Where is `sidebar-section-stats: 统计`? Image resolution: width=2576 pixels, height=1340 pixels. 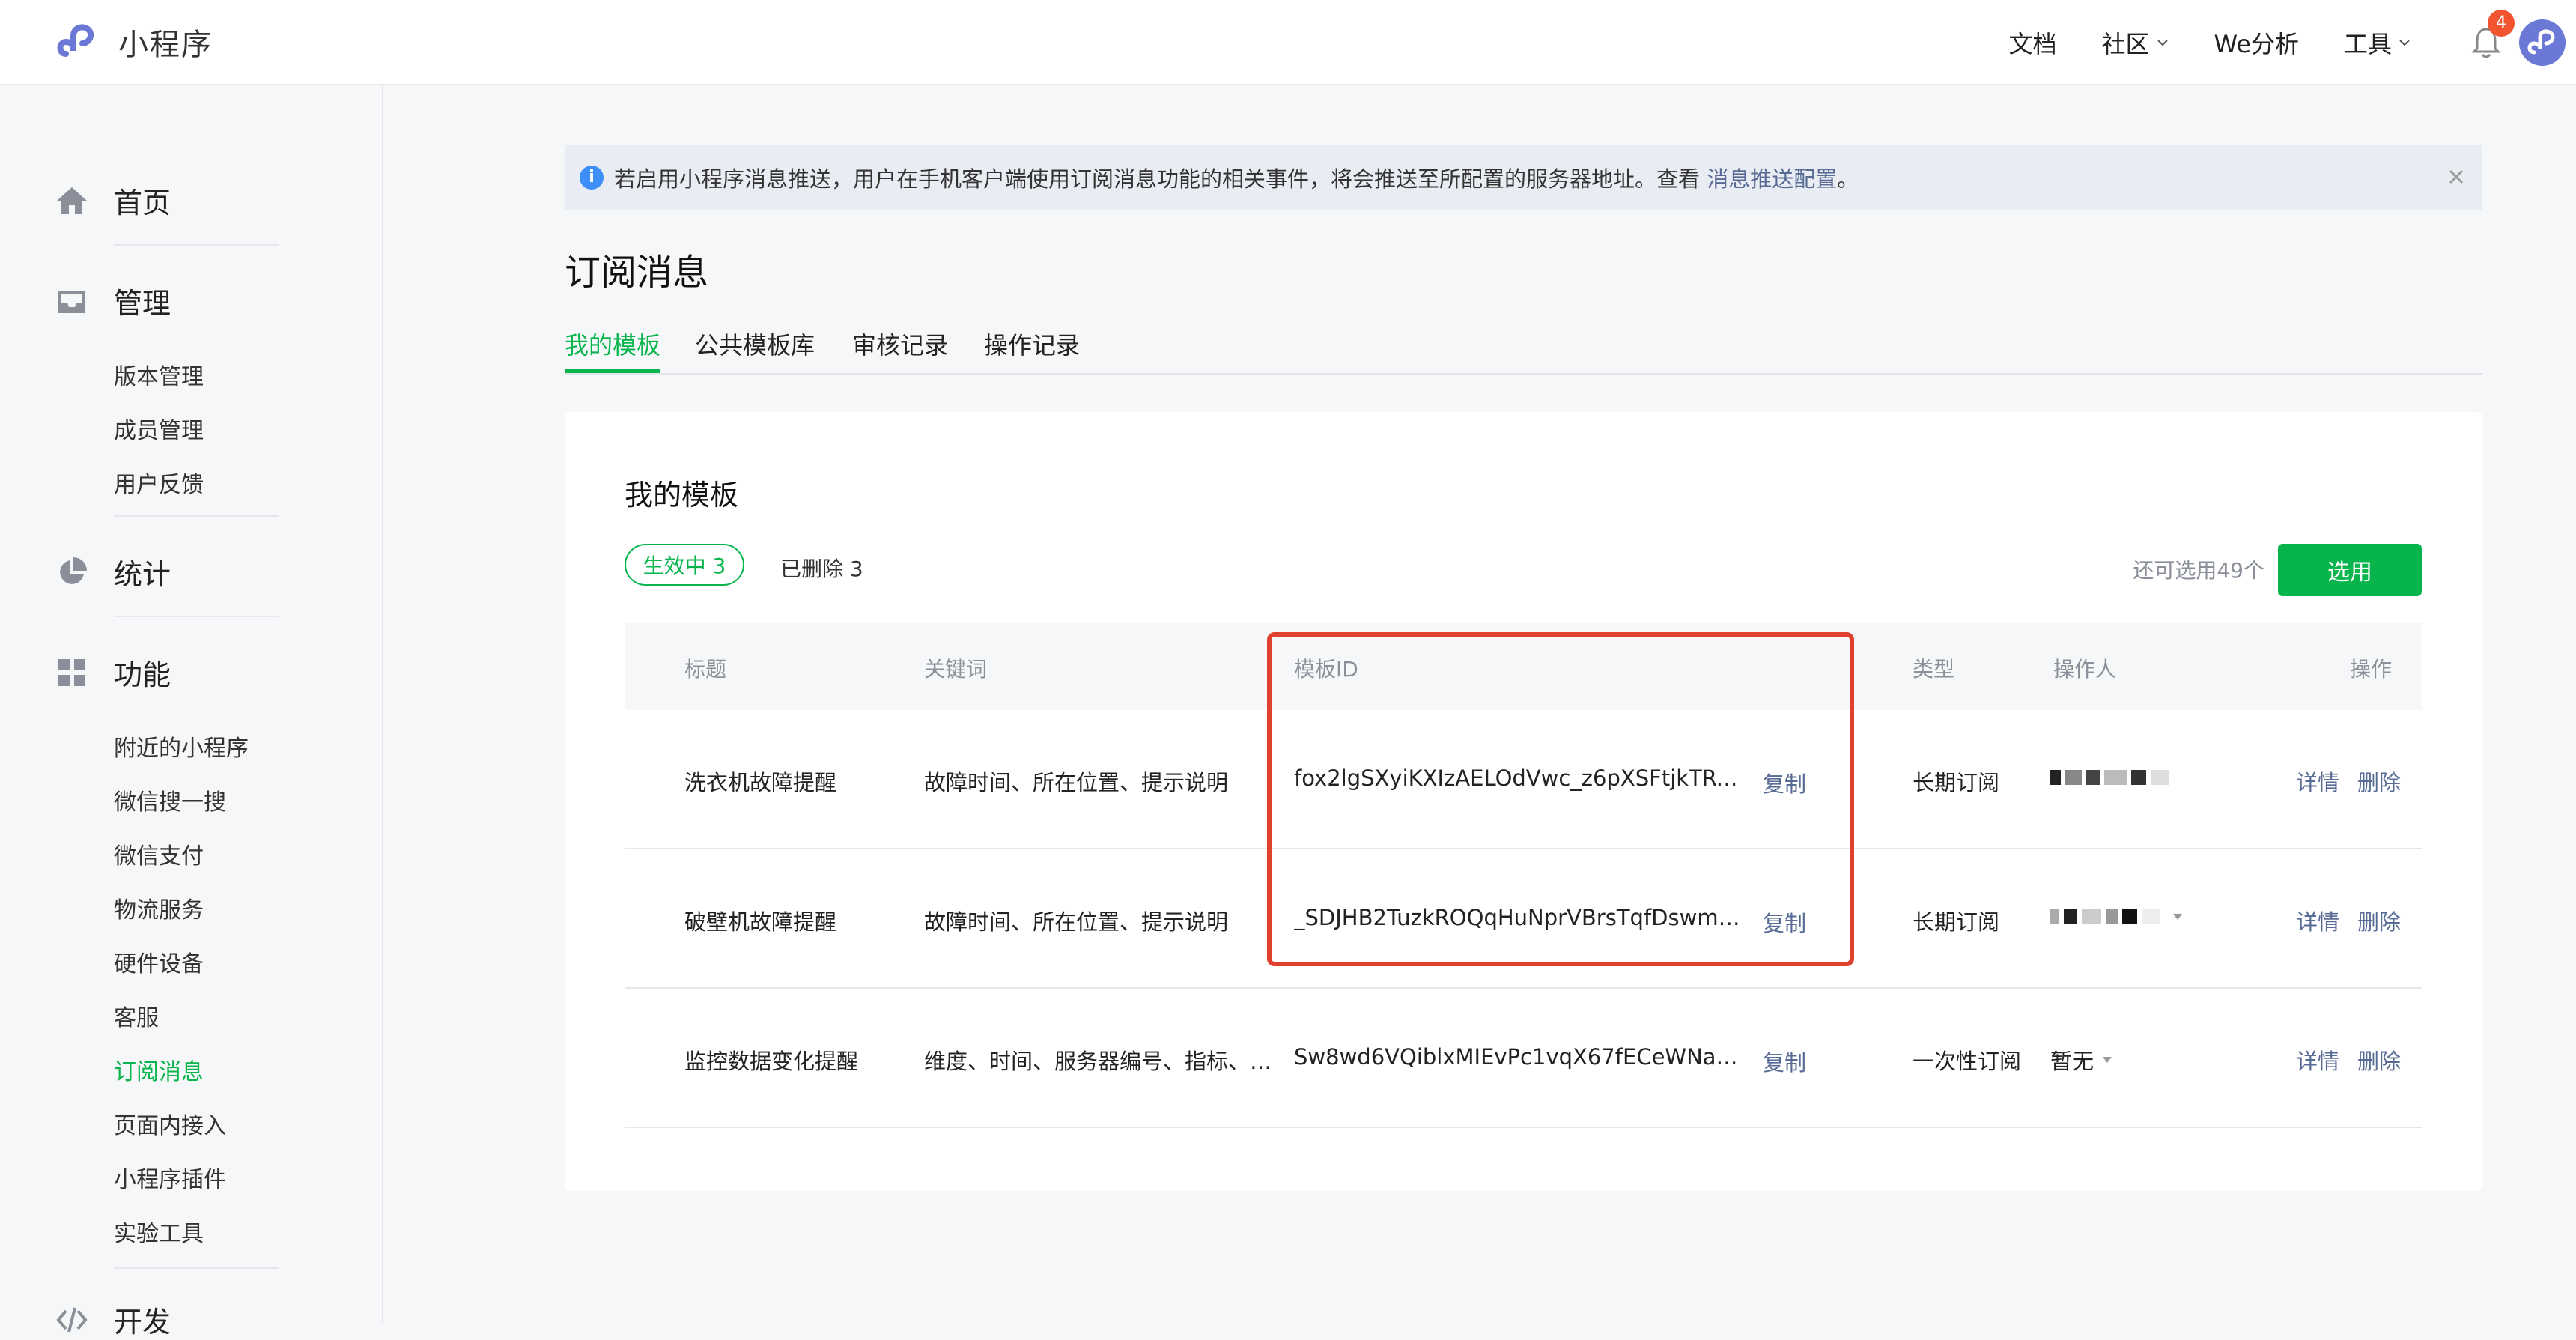
sidebar-section-stats: 统计 is located at coordinates (113, 571).